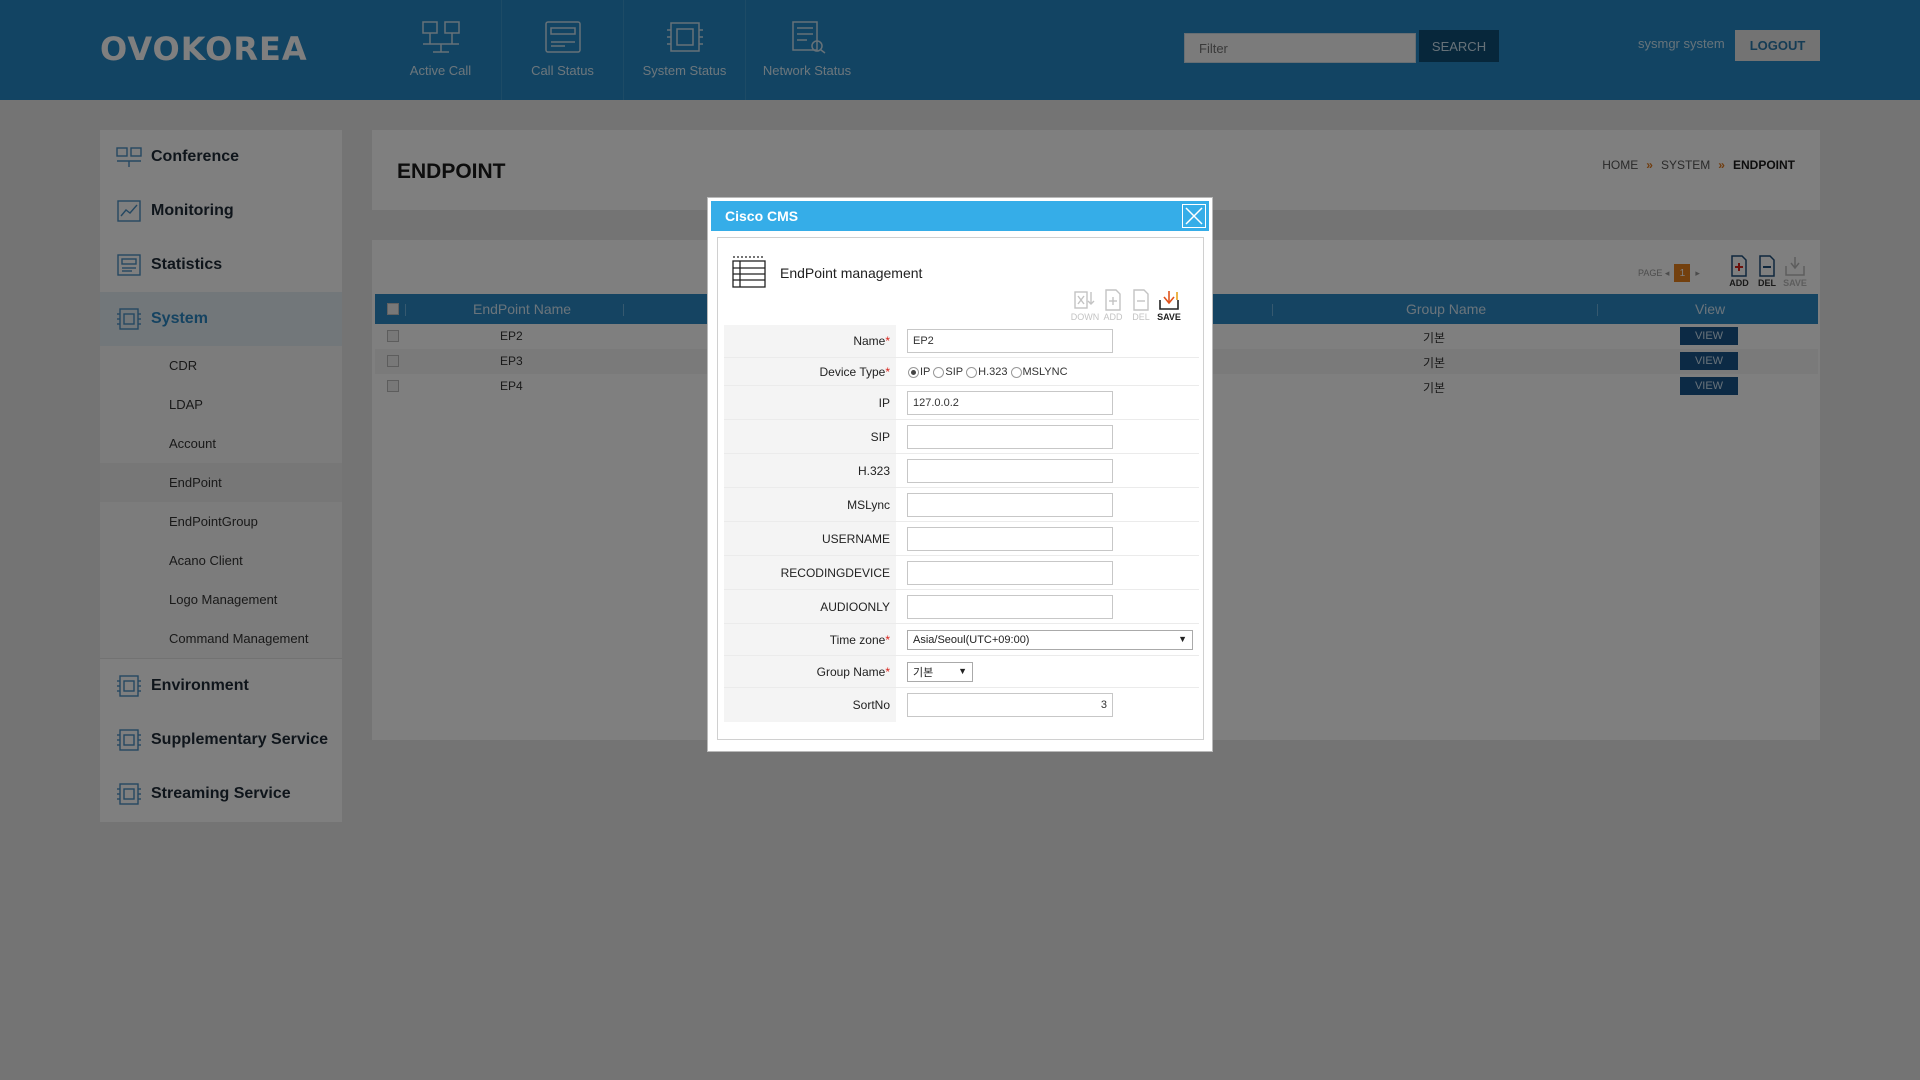 This screenshot has height=1080, width=1920. I want to click on sortno-field, so click(1010, 705).